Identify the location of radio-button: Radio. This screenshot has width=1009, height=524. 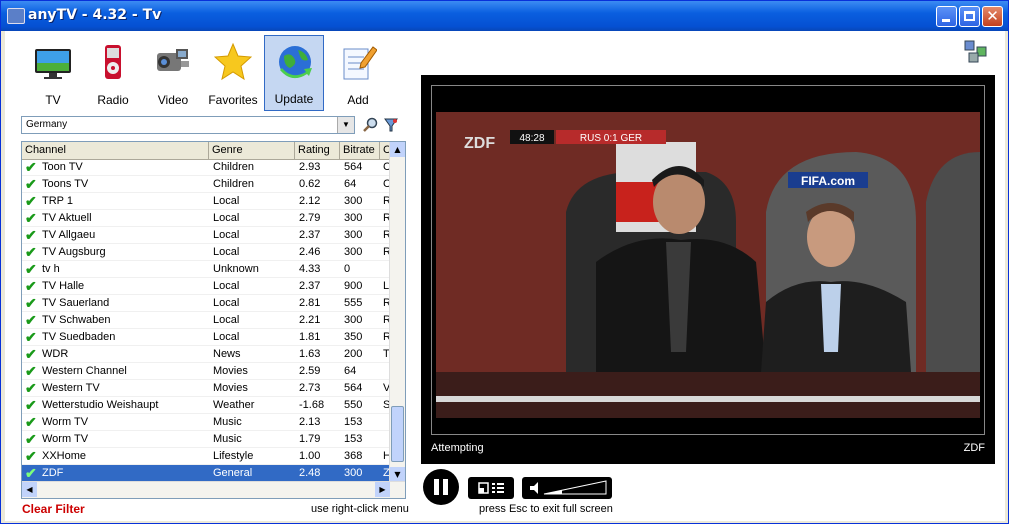
(113, 73).